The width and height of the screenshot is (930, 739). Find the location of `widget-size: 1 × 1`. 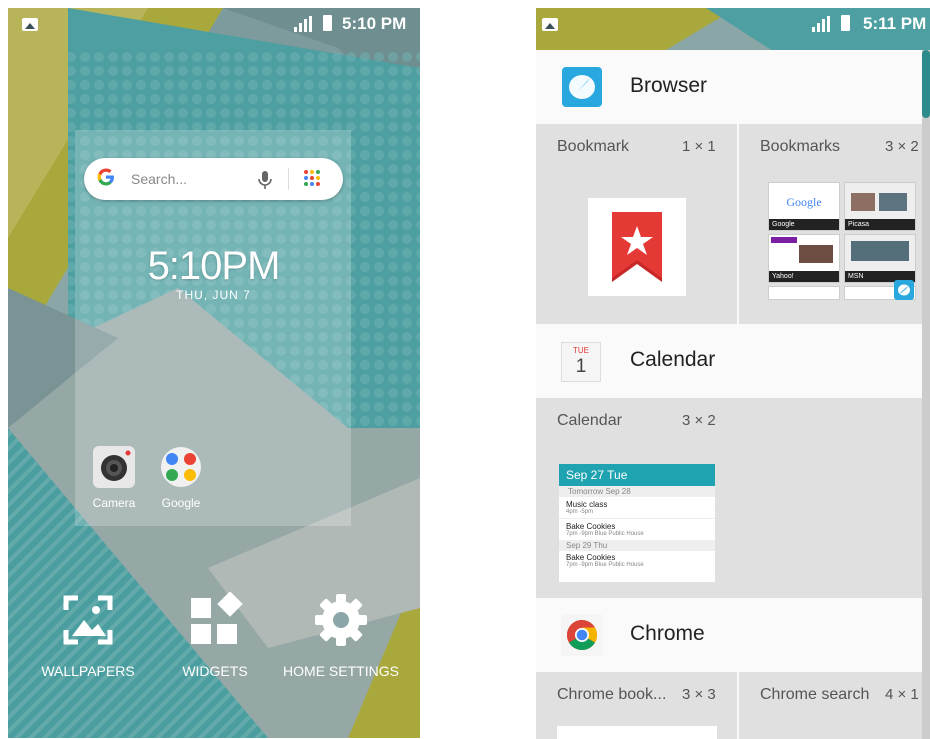

widget-size: 1 × 1 is located at coordinates (699, 146).